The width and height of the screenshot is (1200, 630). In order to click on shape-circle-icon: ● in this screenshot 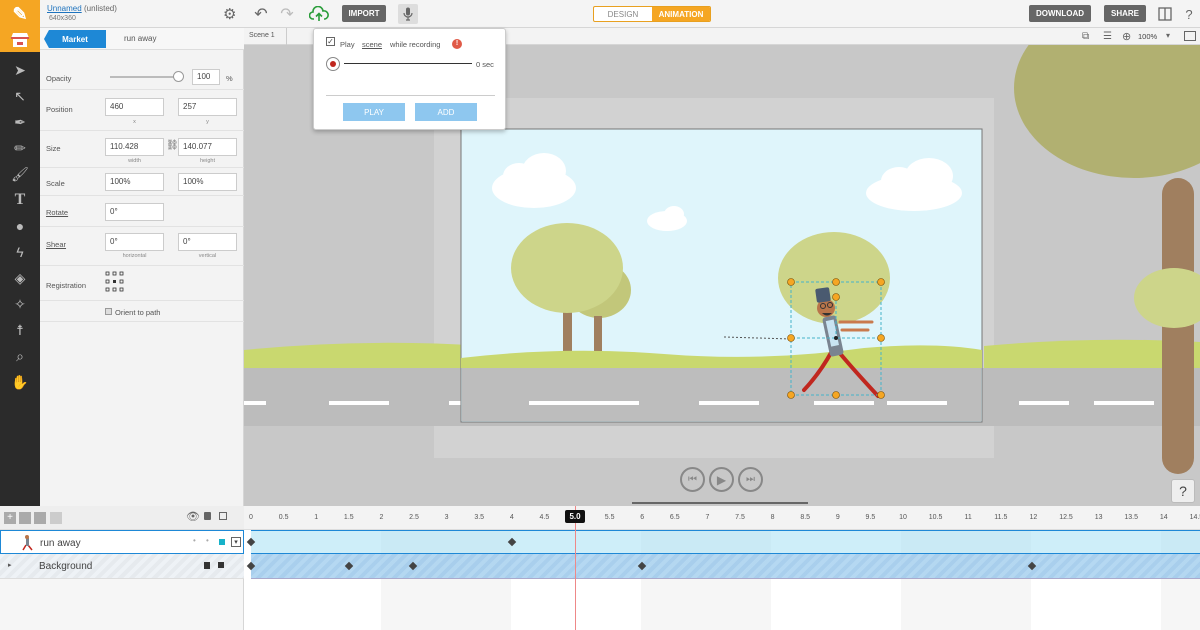, I will do `click(20, 226)`.